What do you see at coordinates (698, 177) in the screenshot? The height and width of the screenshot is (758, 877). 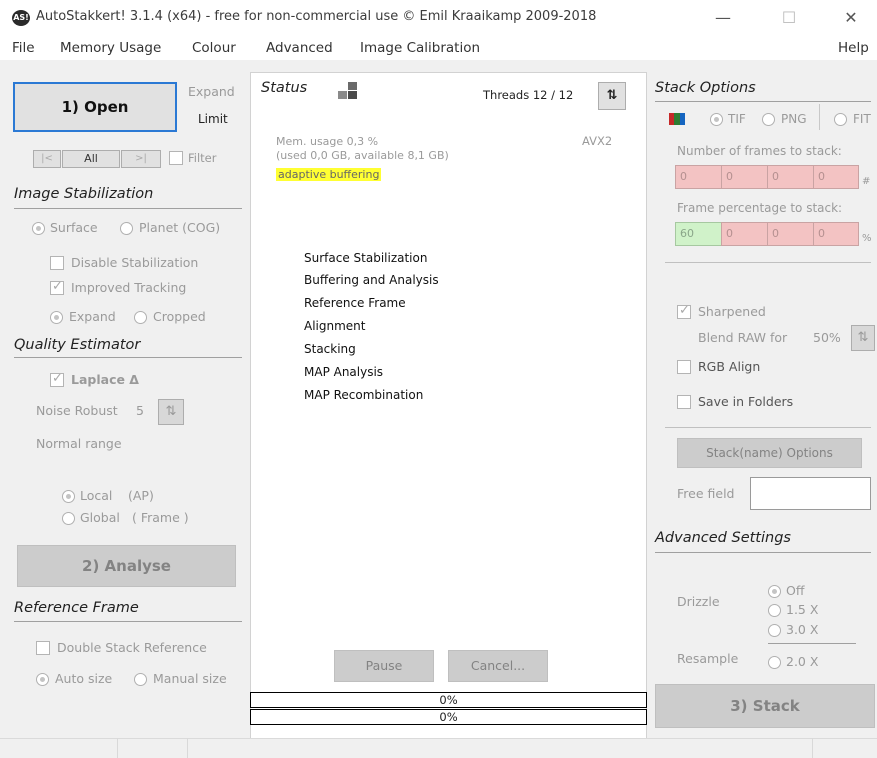 I see `frames-field-1: 0` at bounding box center [698, 177].